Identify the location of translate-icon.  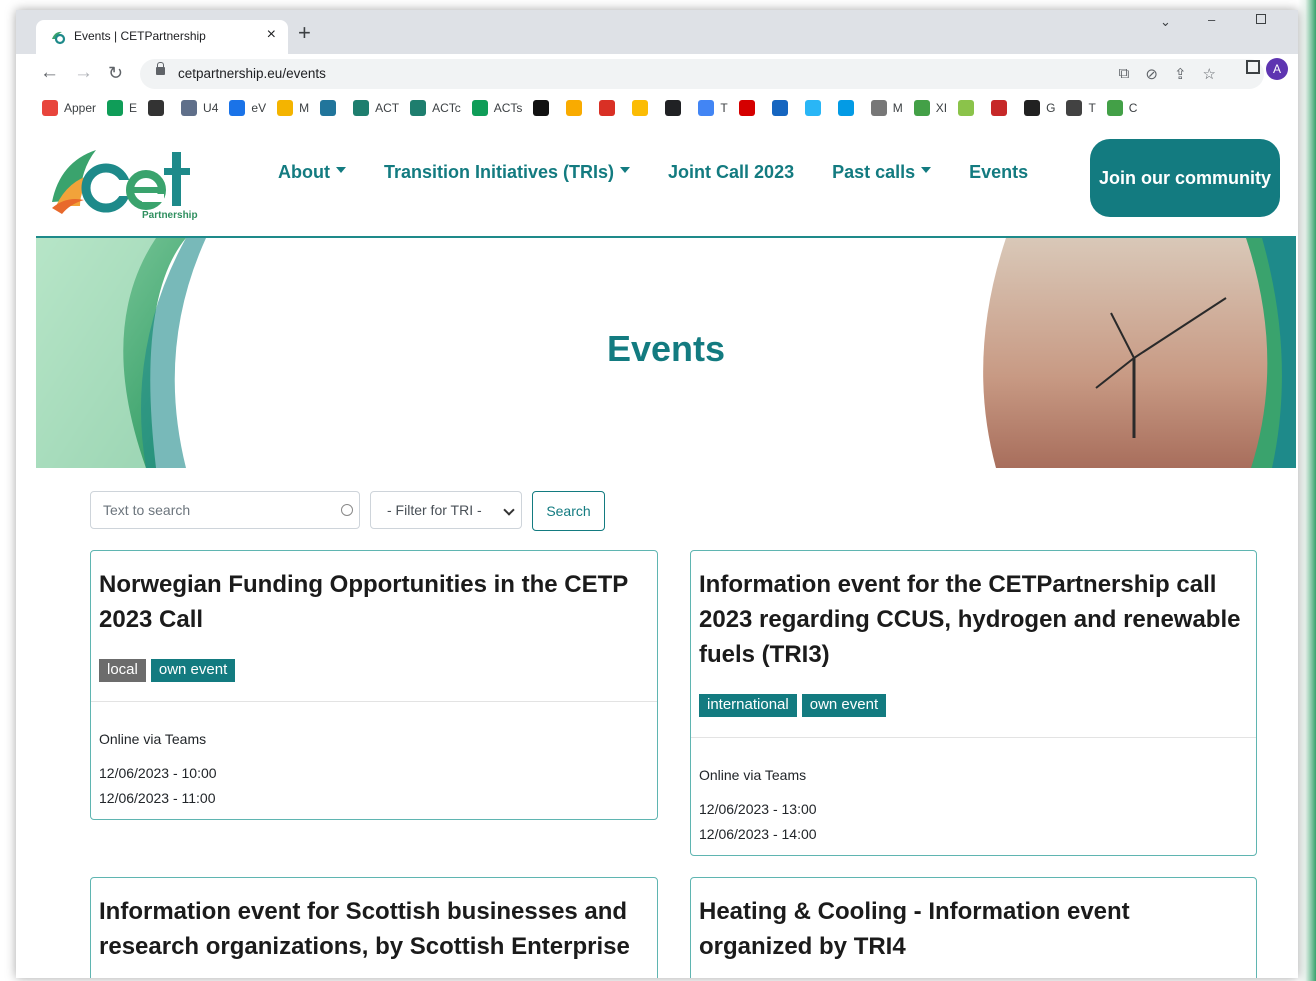
(706, 108).